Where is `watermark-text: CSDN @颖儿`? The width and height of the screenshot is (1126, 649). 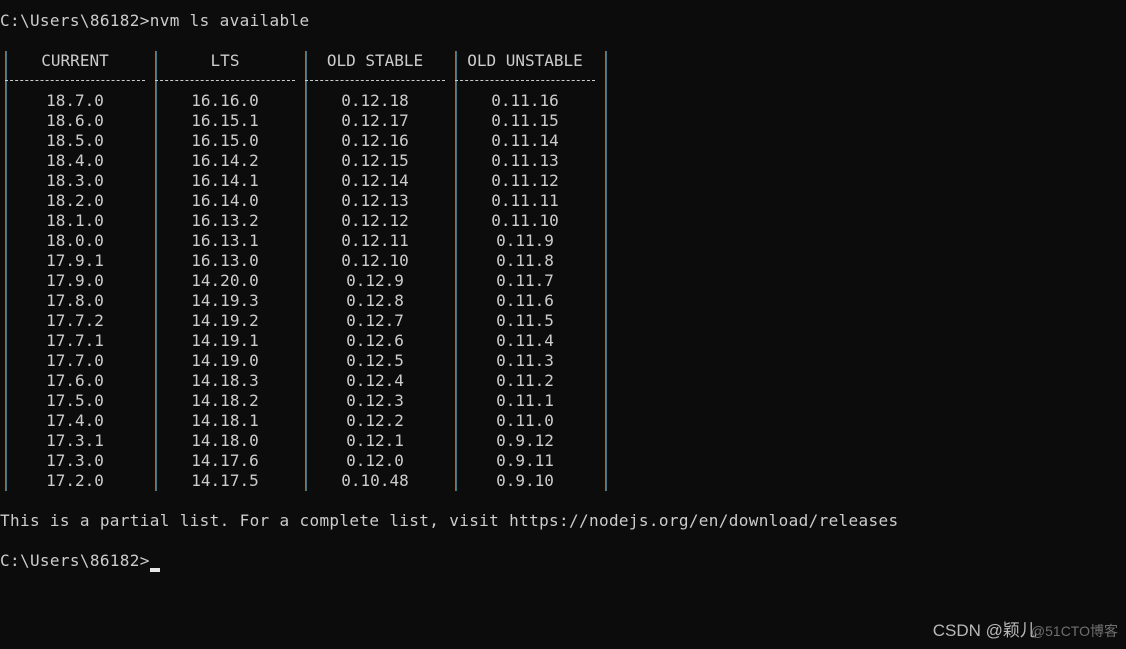 watermark-text: CSDN @颖儿 is located at coordinates (984, 630).